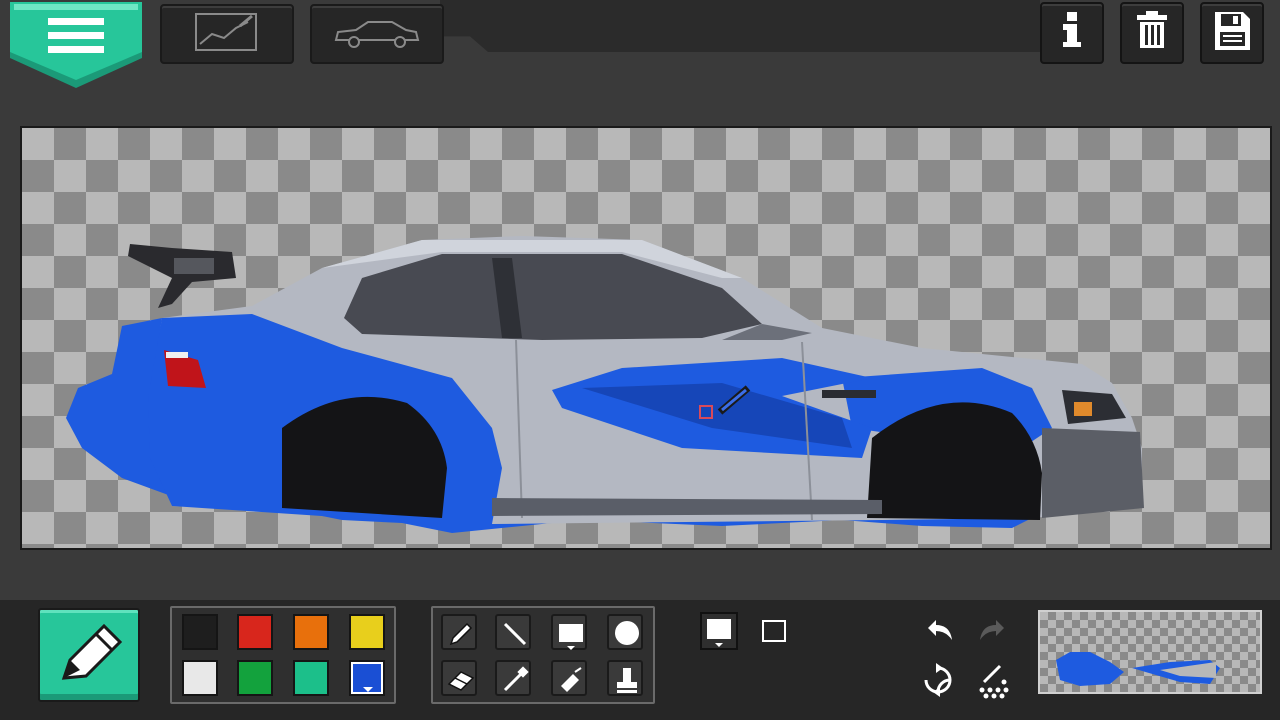  I want to click on tool-eyedropper, so click(513, 678).